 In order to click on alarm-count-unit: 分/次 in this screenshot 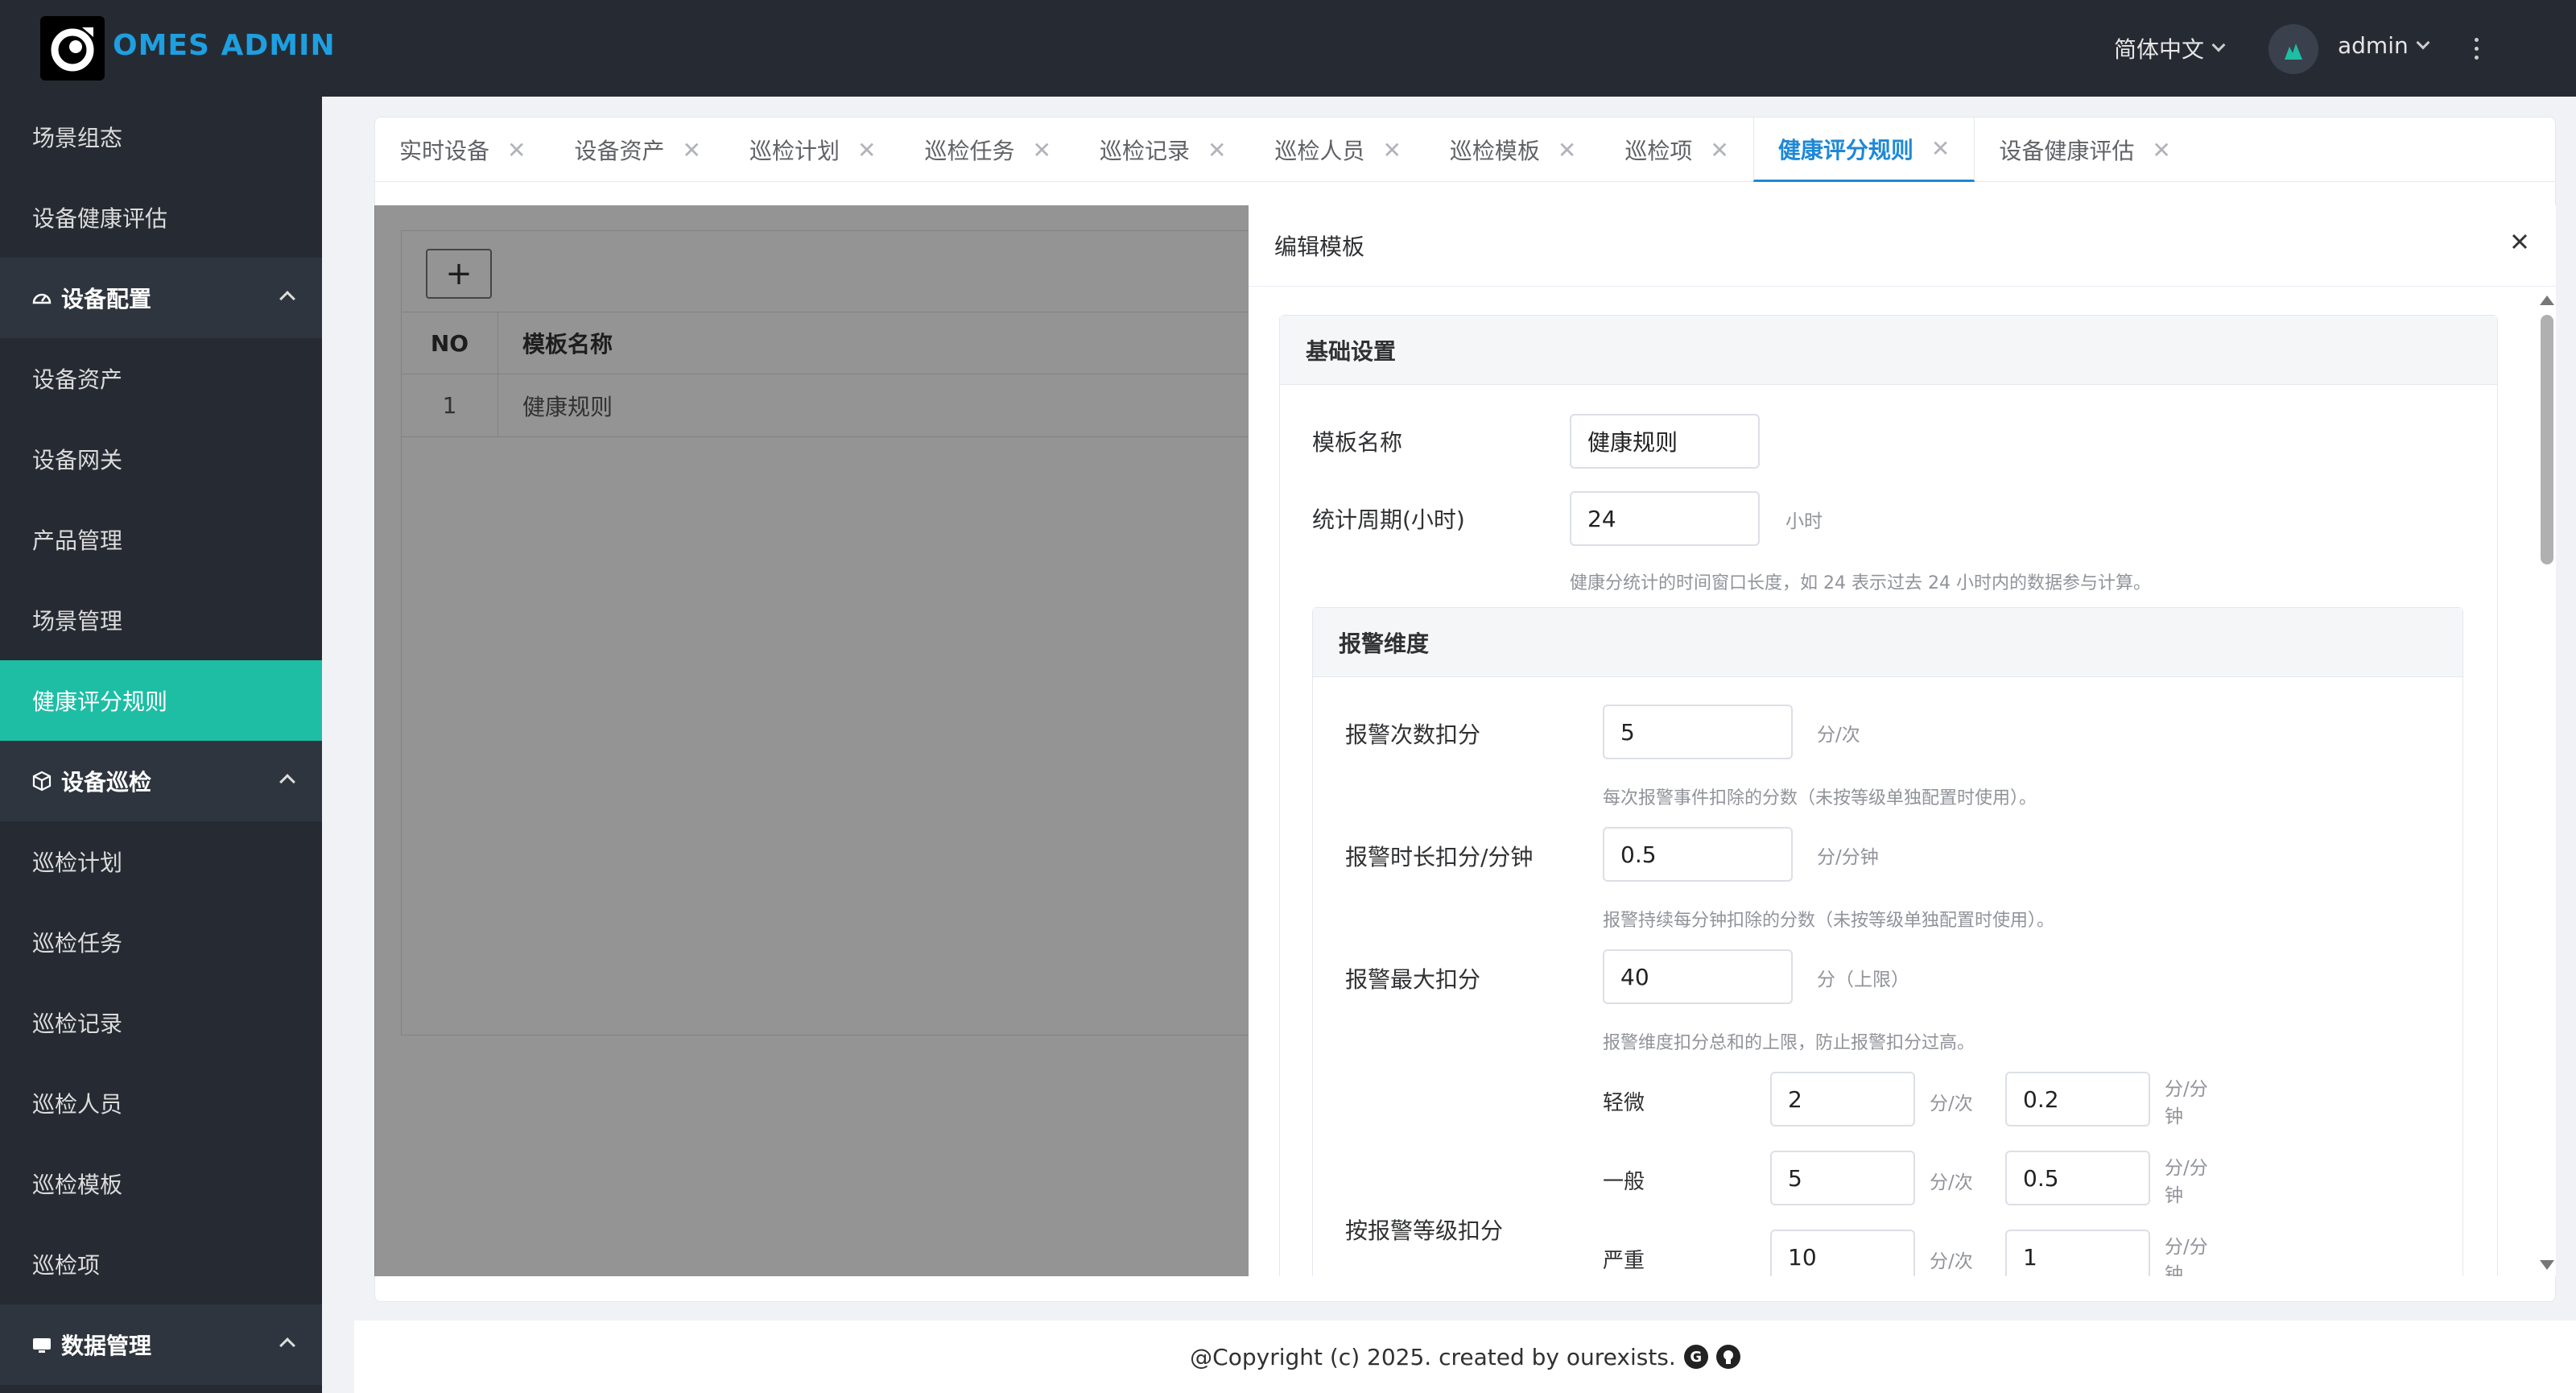, I will do `click(1838, 735)`.